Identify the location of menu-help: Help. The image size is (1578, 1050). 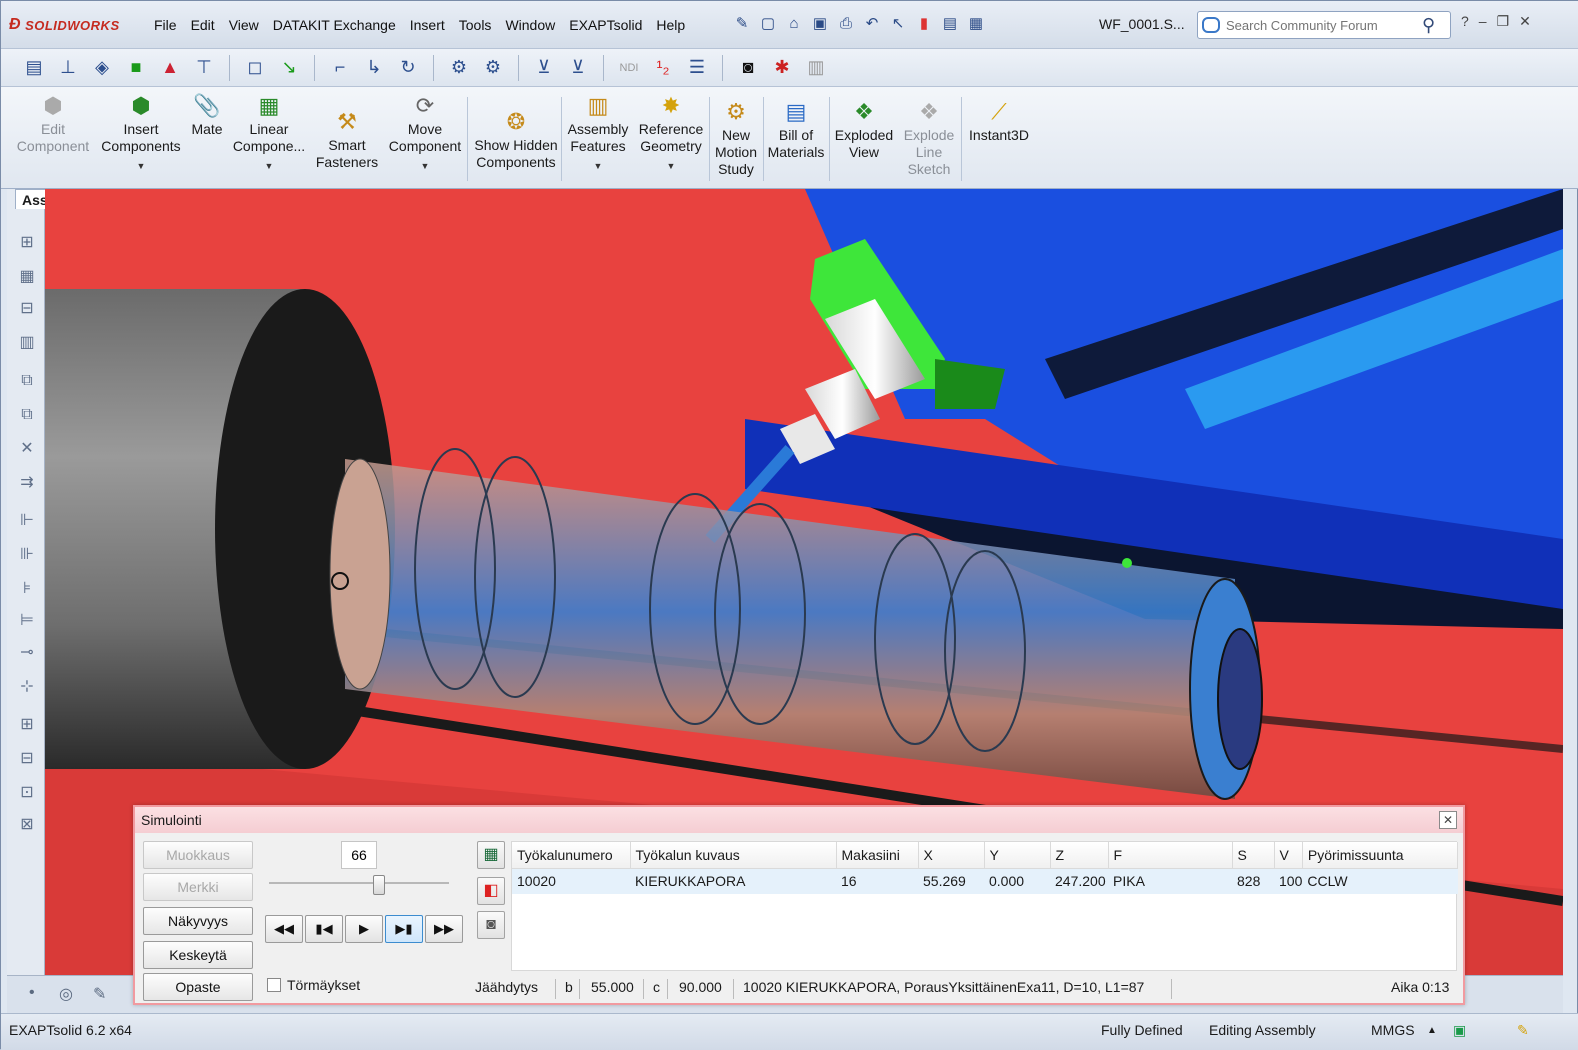
(670, 25).